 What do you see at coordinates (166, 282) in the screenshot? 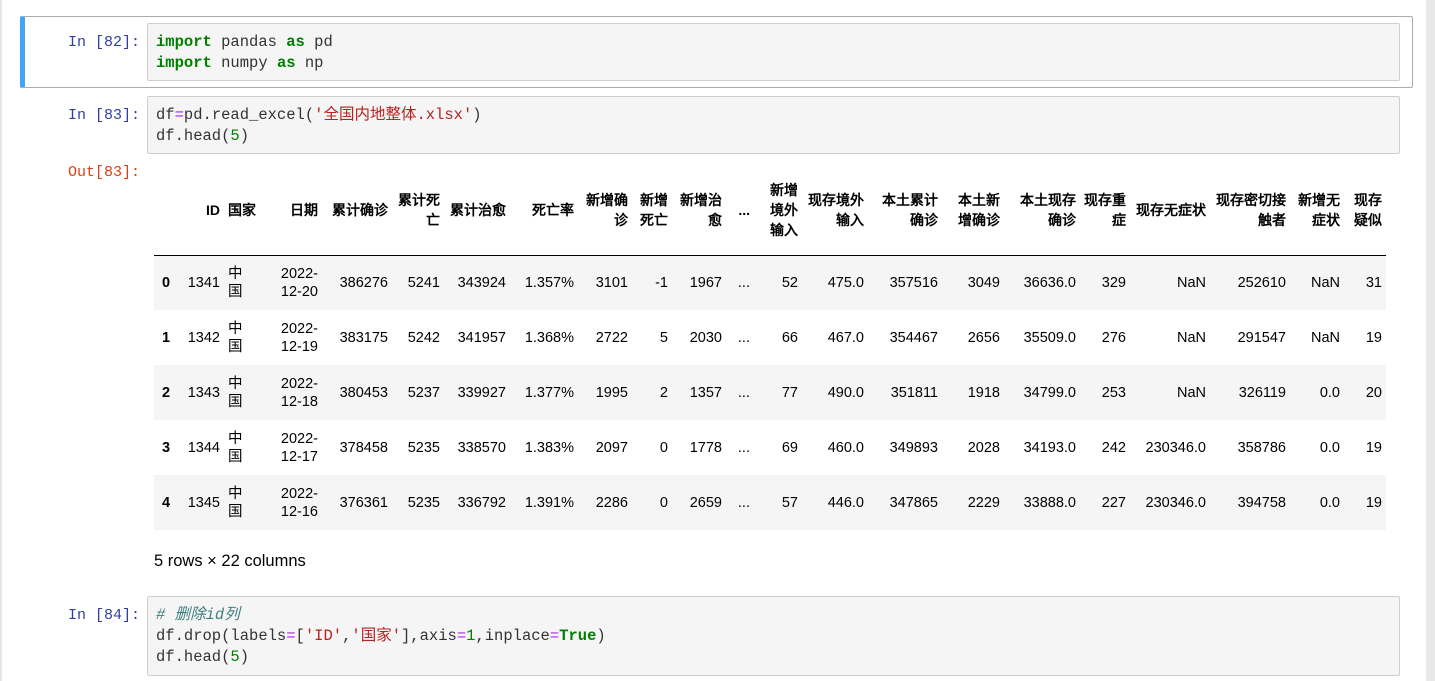
I see `row-index: 0` at bounding box center [166, 282].